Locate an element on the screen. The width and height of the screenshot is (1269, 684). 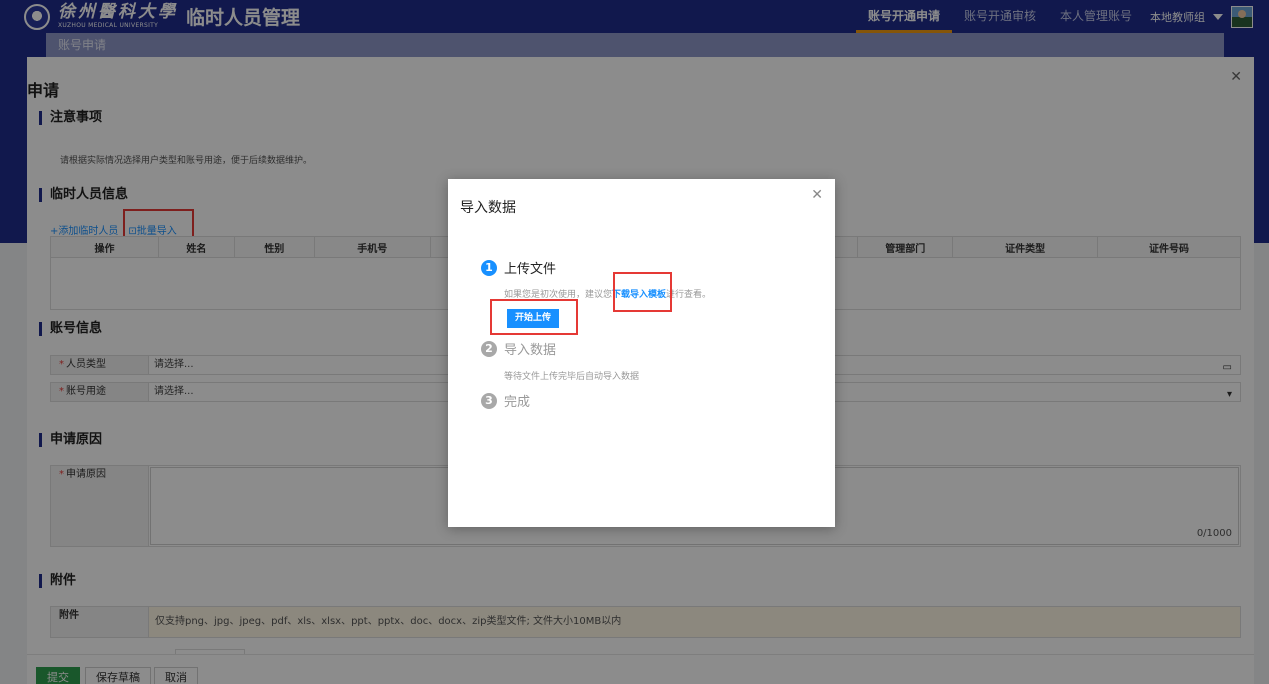
dialog-title: 导入数据 is located at coordinates (488, 208).